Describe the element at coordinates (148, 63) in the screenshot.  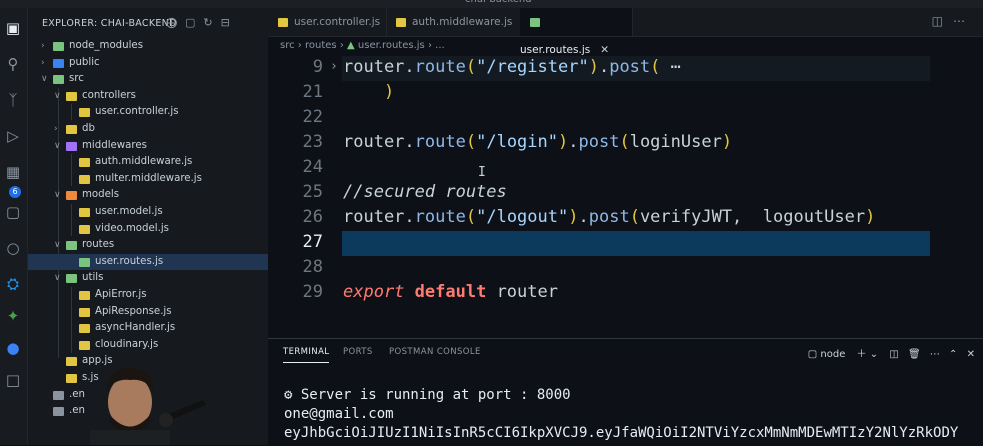
I see `tree-folder: › public` at that location.